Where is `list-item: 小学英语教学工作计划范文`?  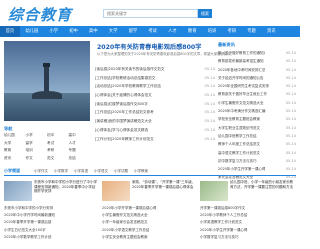
list-item: 小学英语教学工作计划范文 is located at coordinates (247, 223).